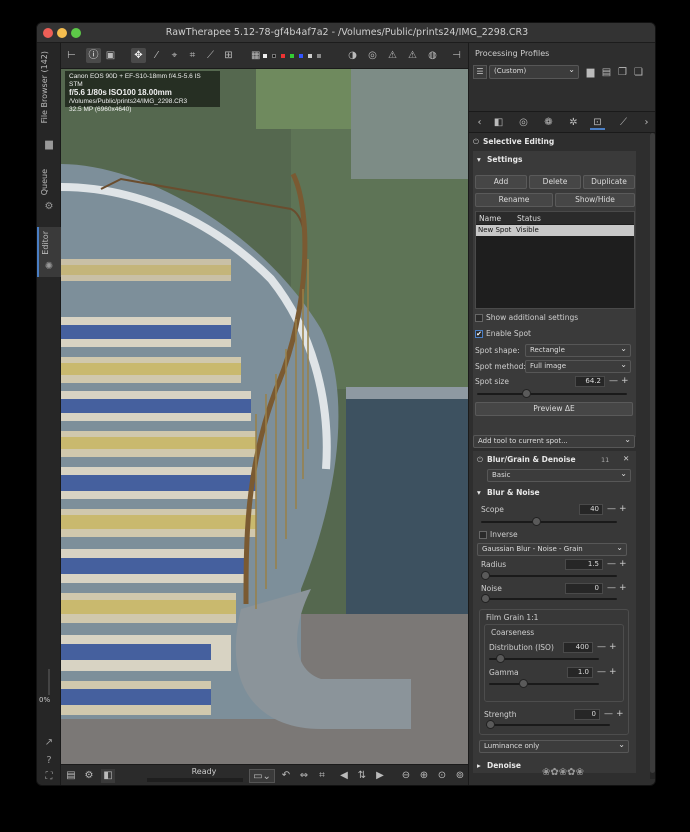 This screenshot has width=690, height=832. I want to click on focus-mask-icon: ▦, so click(255, 55).